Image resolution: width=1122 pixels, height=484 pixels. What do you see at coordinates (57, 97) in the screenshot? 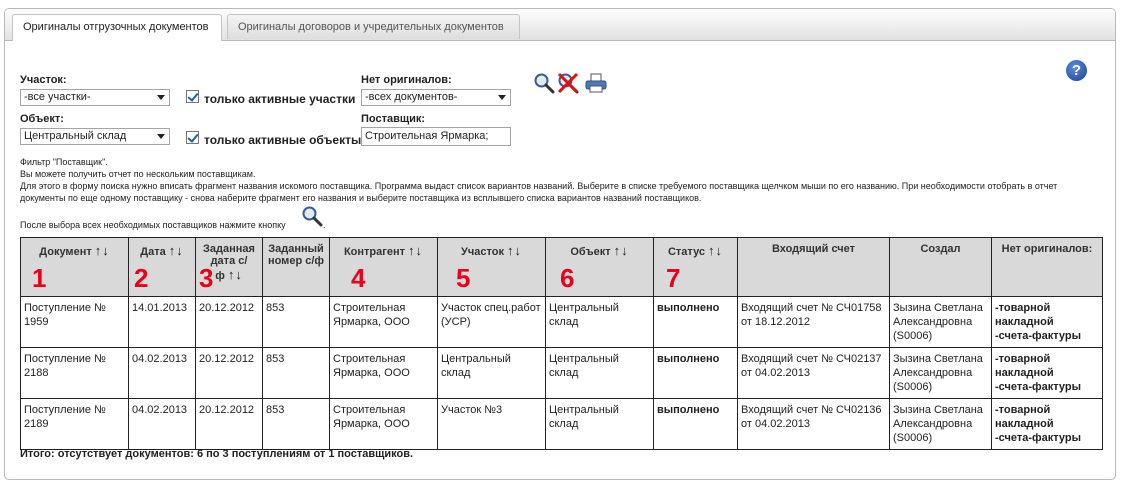
I see `section-select-value: -все участки-` at bounding box center [57, 97].